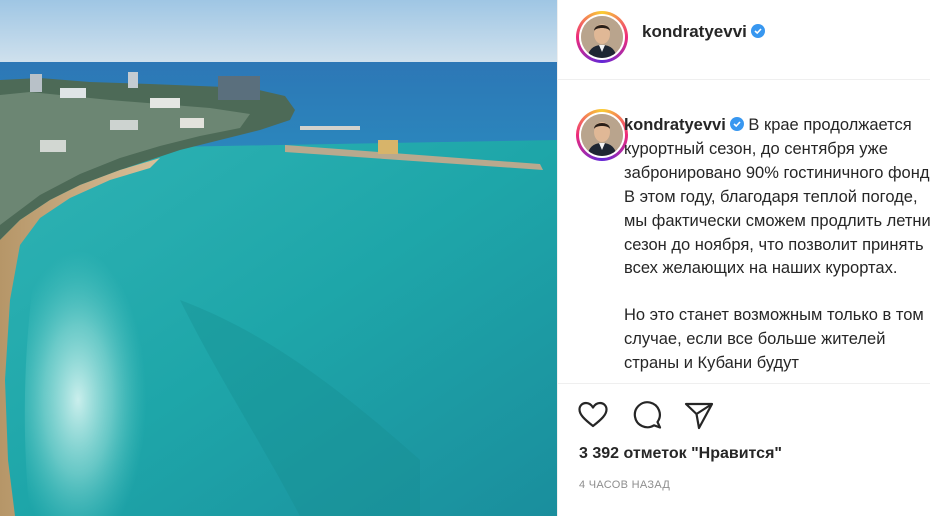  I want to click on share-icon, so click(699, 415).